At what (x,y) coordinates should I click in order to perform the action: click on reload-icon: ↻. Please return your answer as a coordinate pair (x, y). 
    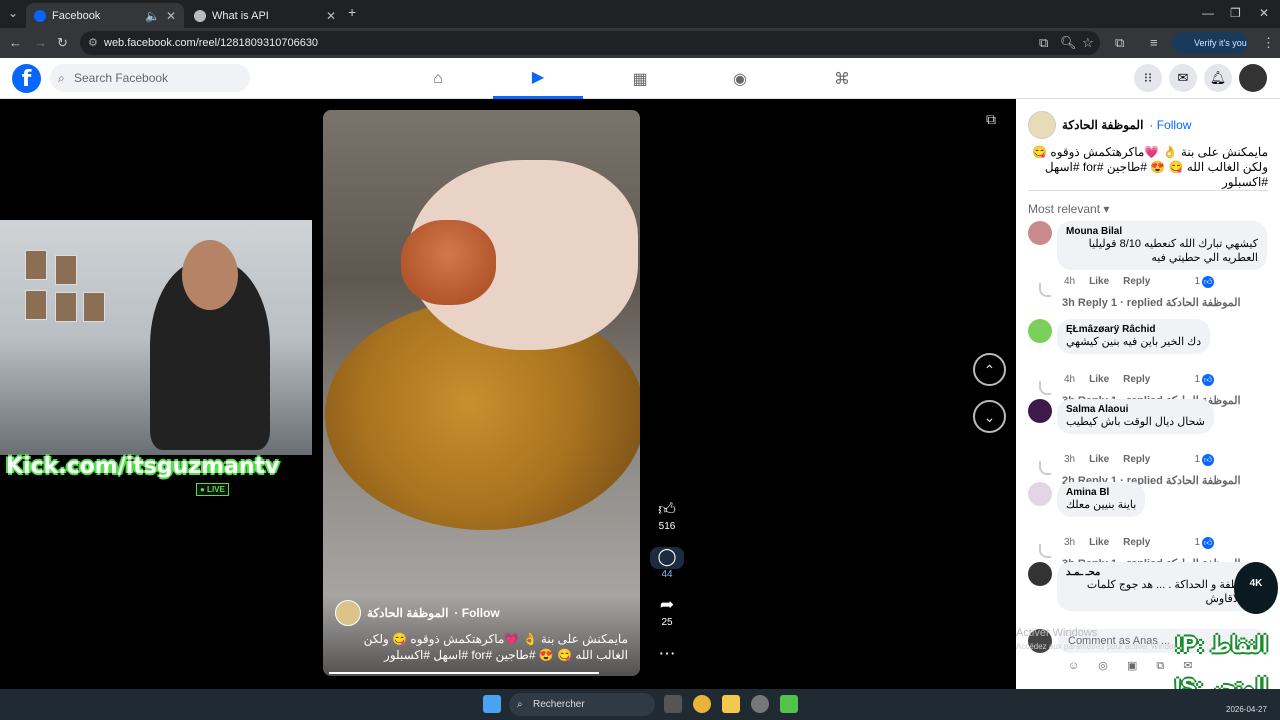
    Looking at the image, I should click on (62, 43).